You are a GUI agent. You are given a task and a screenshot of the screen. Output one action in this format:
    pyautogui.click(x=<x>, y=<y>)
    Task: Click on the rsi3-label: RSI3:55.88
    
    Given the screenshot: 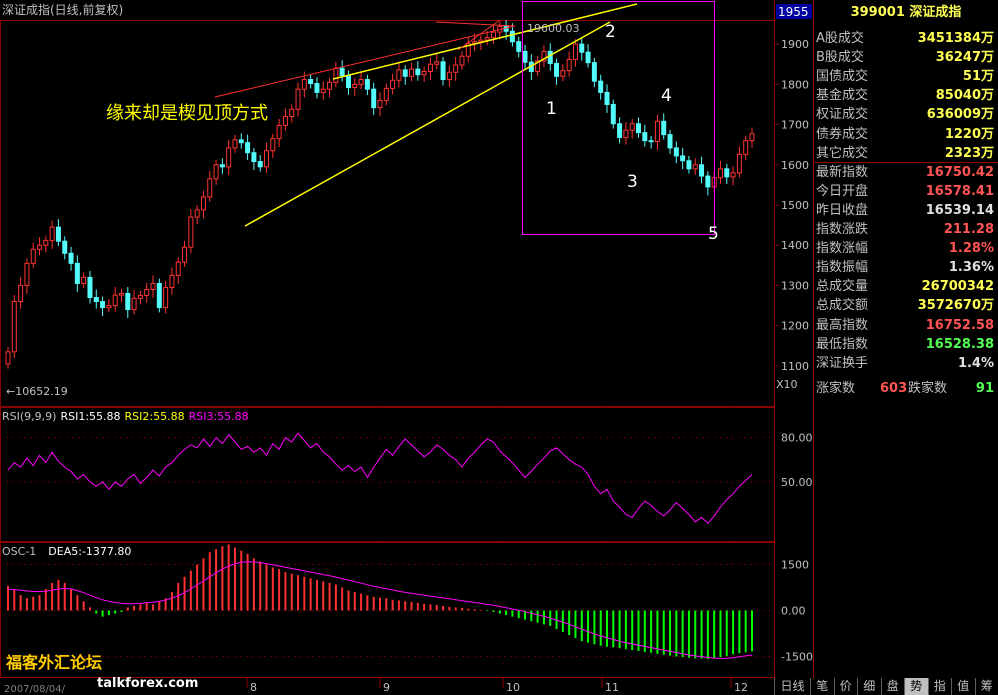 What is the action you would take?
    pyautogui.click(x=219, y=416)
    